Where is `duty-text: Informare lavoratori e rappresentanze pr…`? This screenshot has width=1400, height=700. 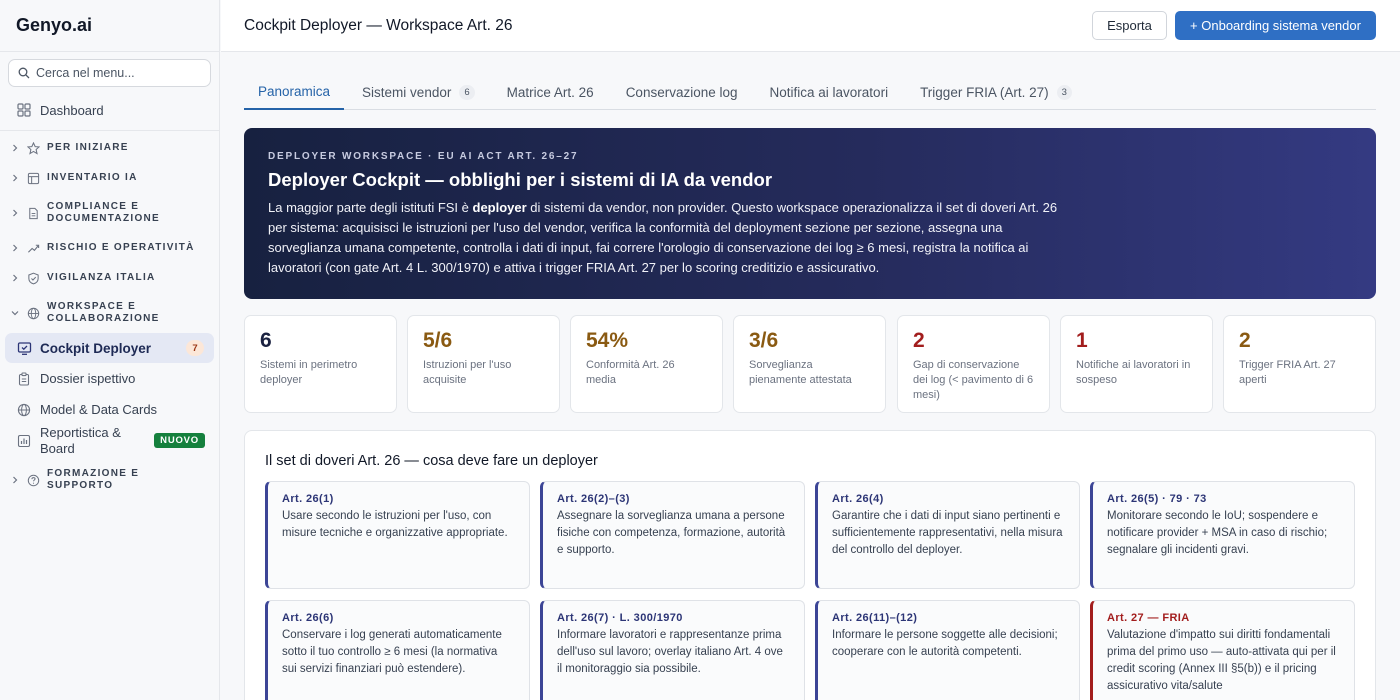 duty-text: Informare lavoratori e rappresentanze pr… is located at coordinates (670, 652).